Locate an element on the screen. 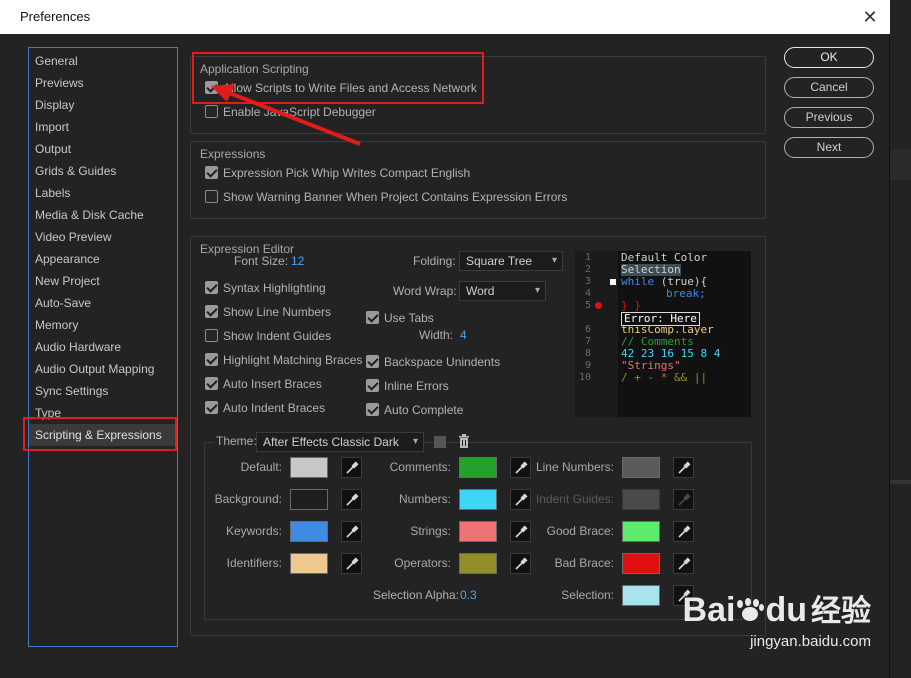 Image resolution: width=911 pixels, height=678 pixels. use-tabs-checkbox: Use Tabs is located at coordinates (400, 318).